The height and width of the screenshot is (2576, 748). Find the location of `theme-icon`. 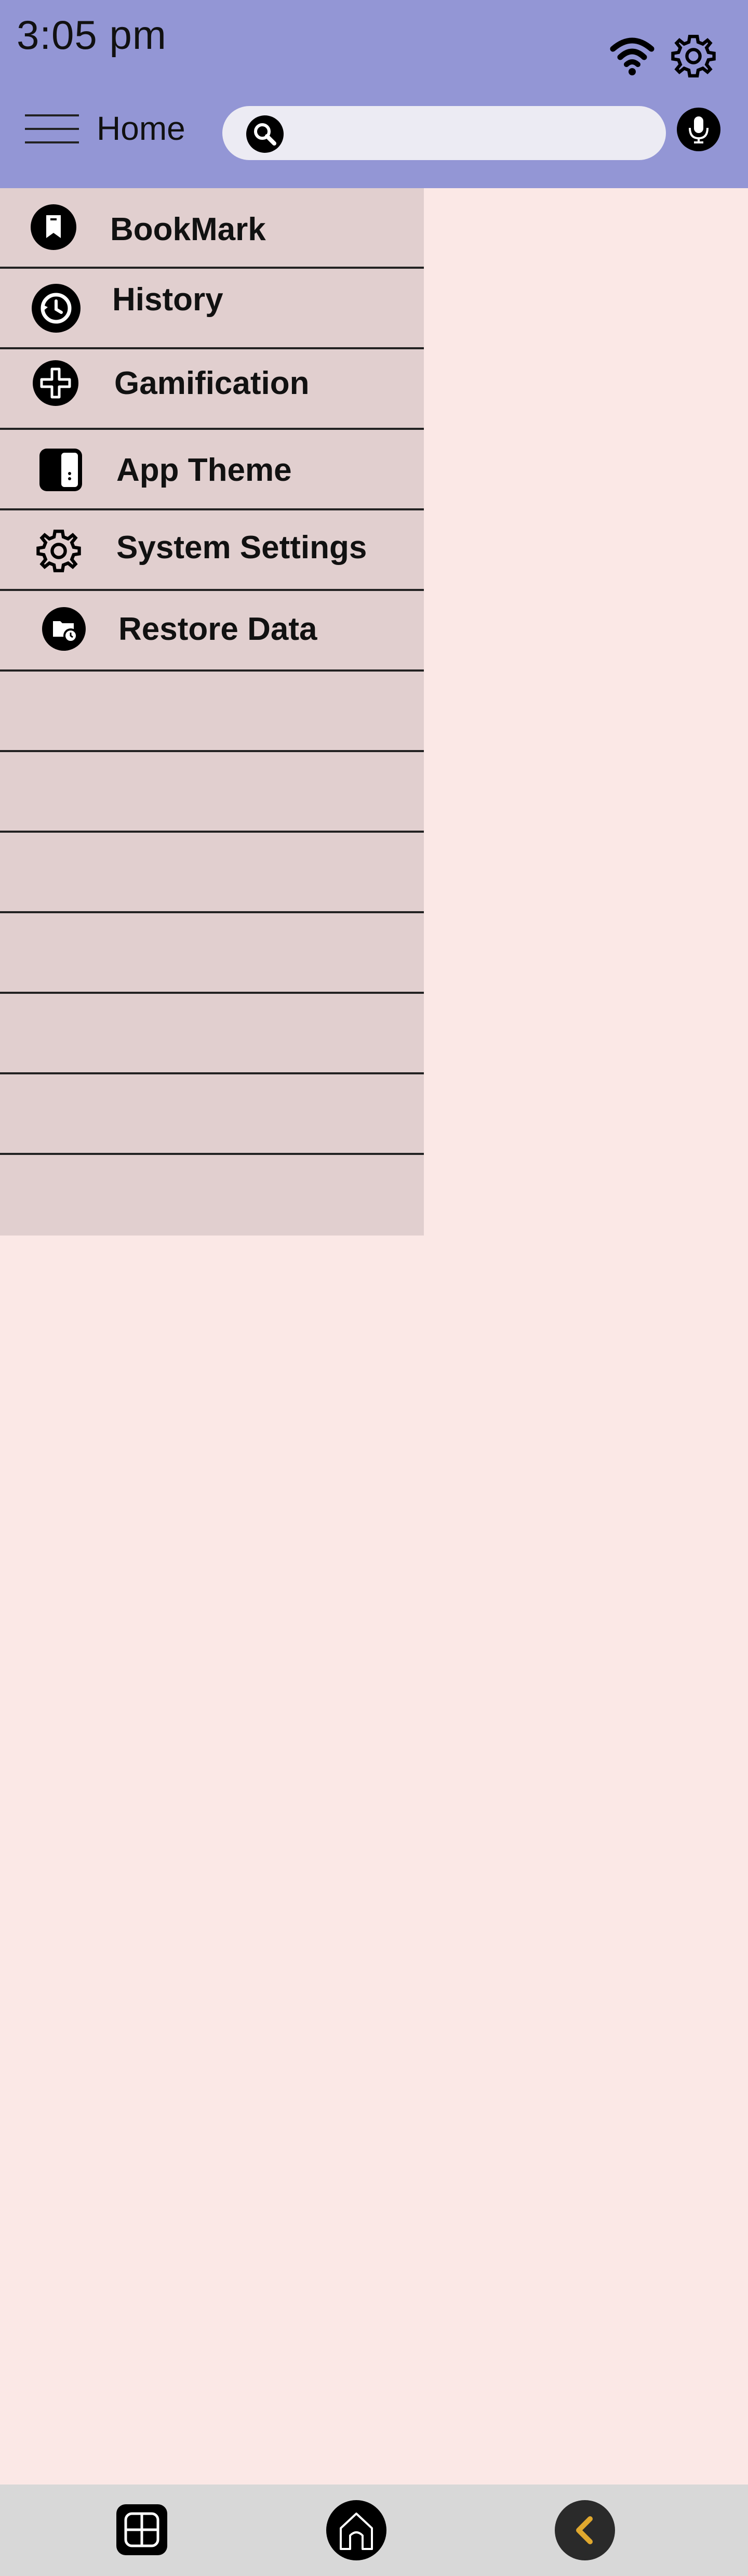

theme-icon is located at coordinates (61, 470).